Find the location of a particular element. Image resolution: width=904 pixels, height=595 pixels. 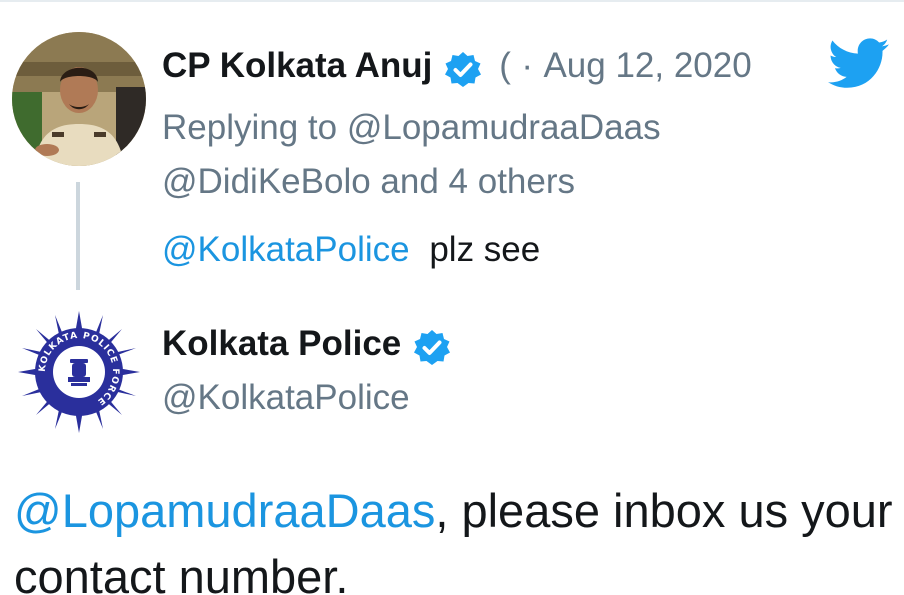

avatar-cp-kolkata-image is located at coordinates (79, 99).